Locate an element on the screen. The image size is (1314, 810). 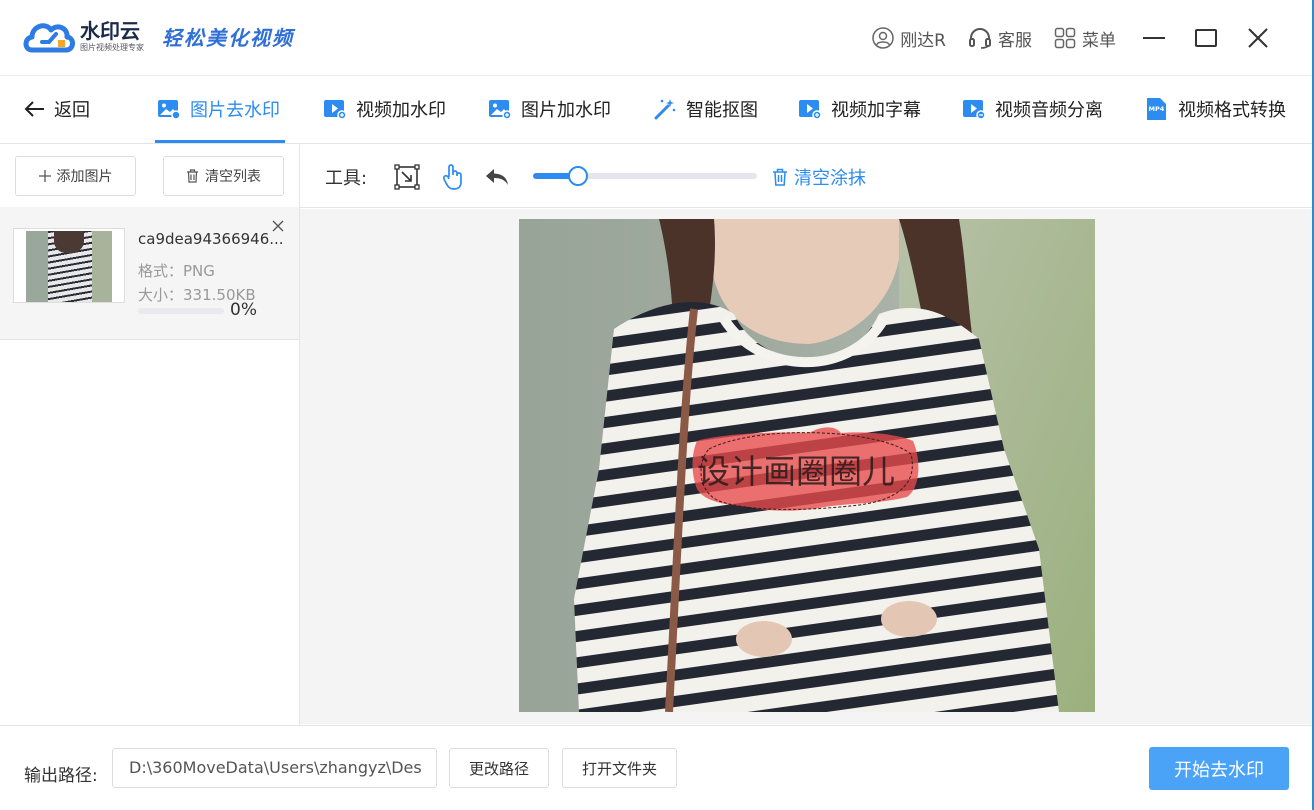
hand-pointer-icon is located at coordinates (452, 177).